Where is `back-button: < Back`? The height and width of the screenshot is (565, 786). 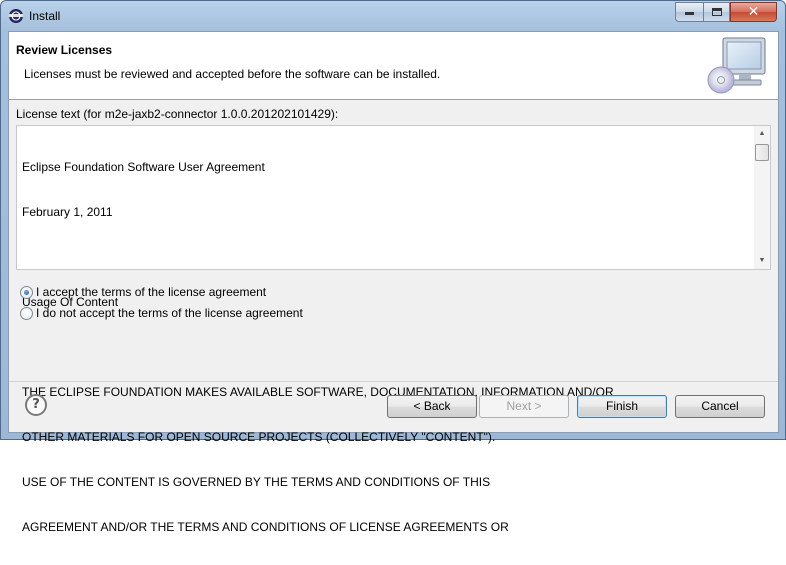
back-button: < Back is located at coordinates (432, 406).